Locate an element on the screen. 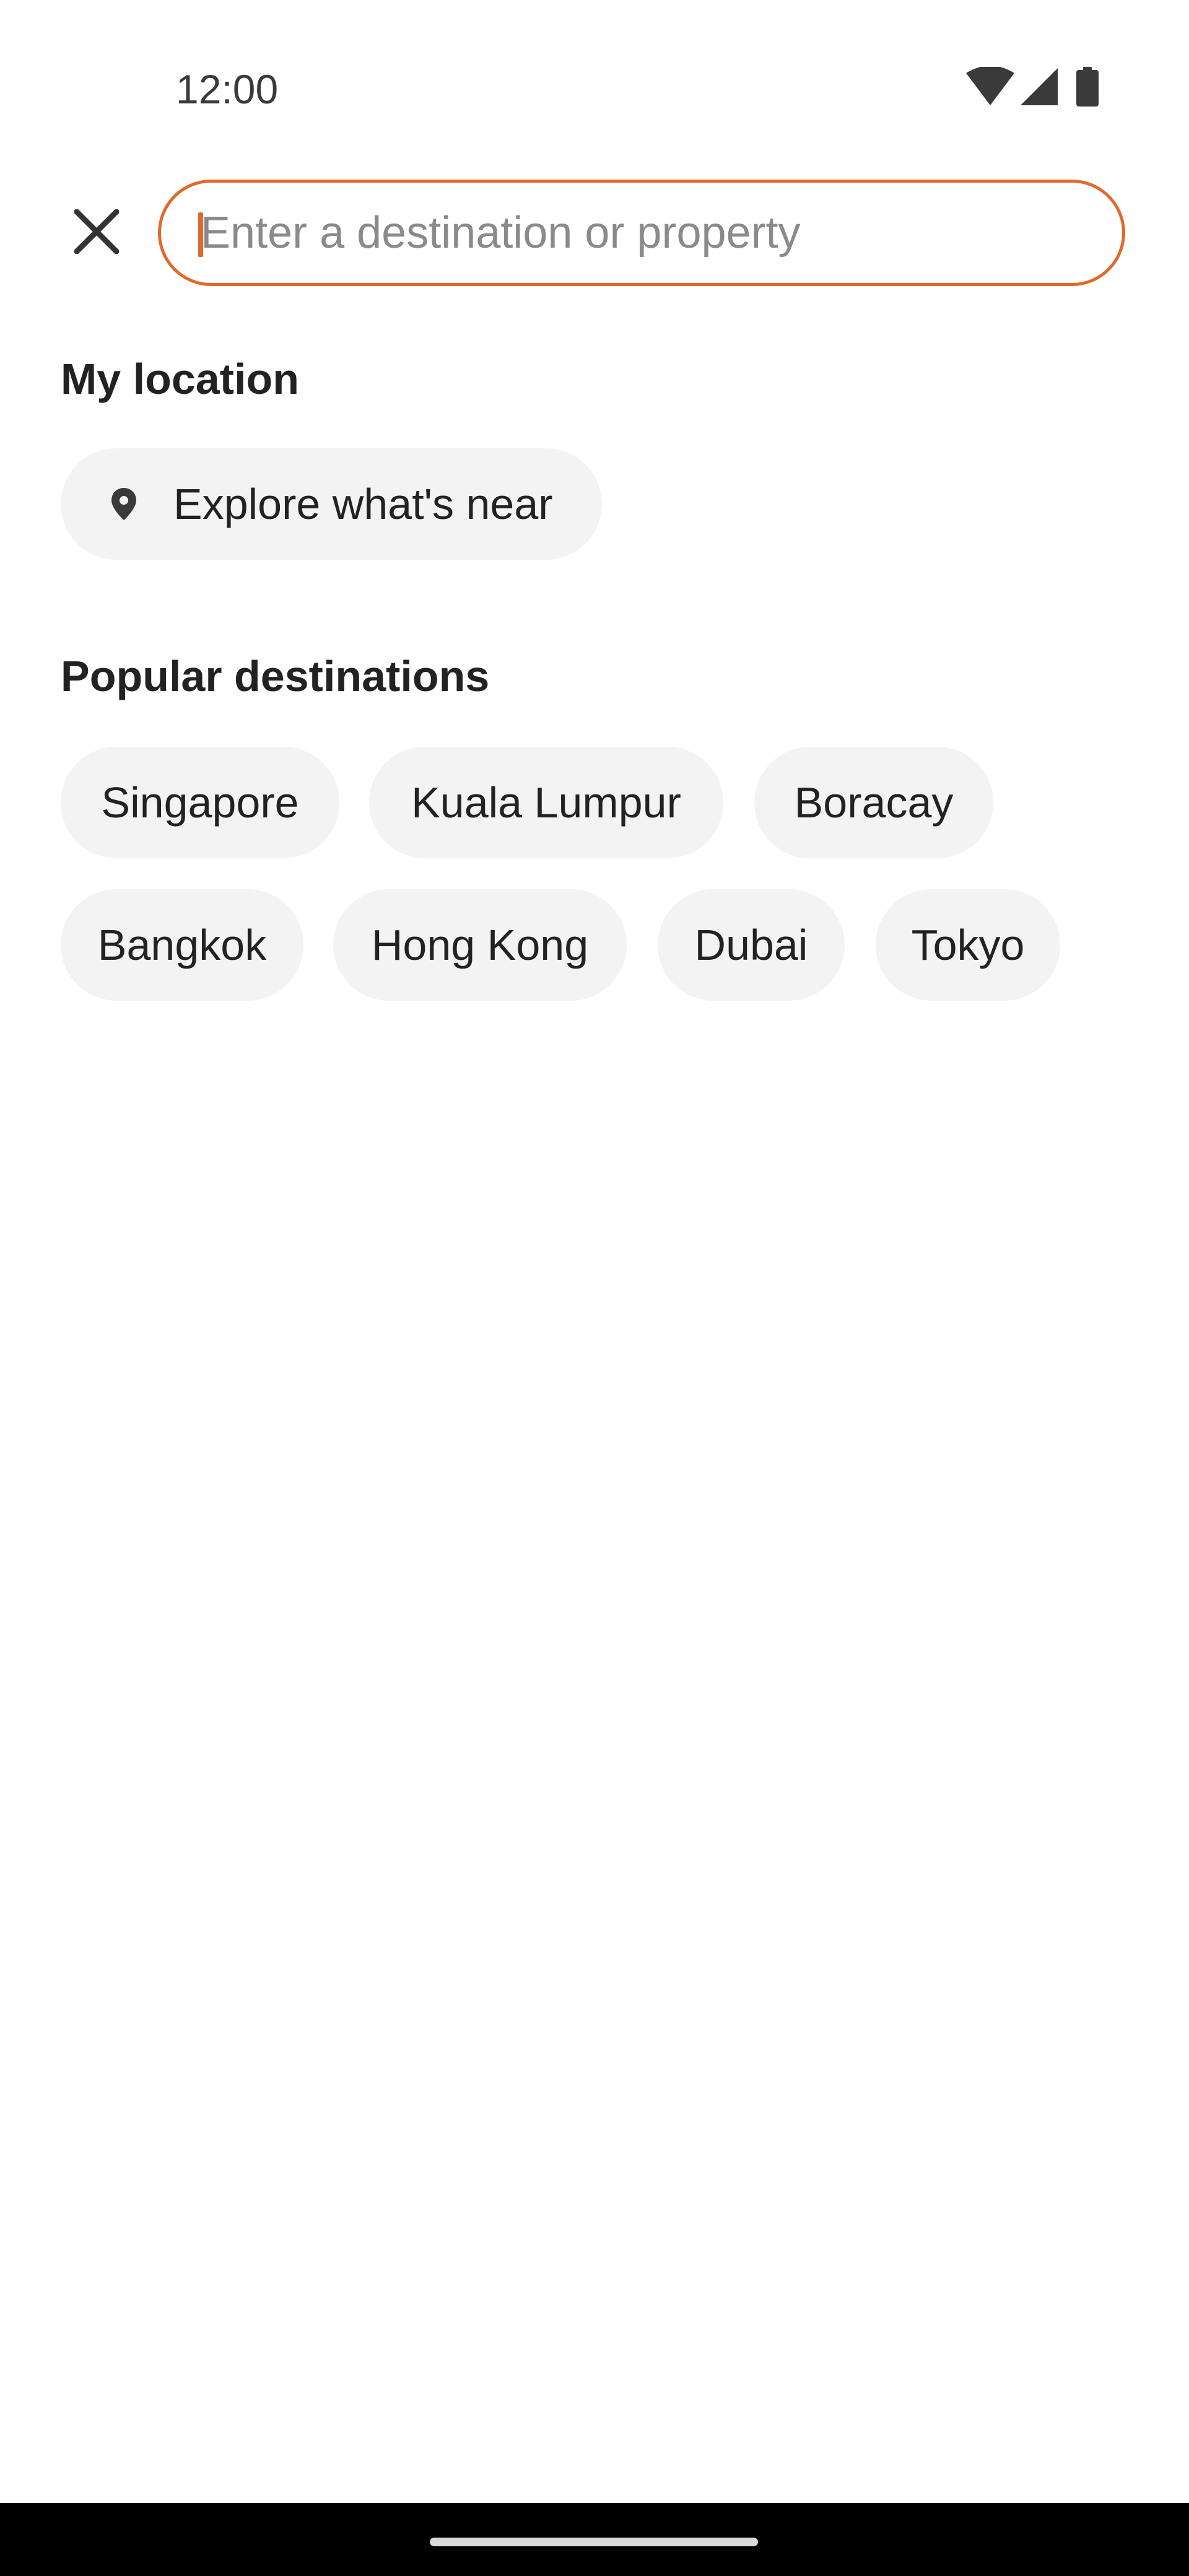  cellular-signal-icon is located at coordinates (1039, 86).